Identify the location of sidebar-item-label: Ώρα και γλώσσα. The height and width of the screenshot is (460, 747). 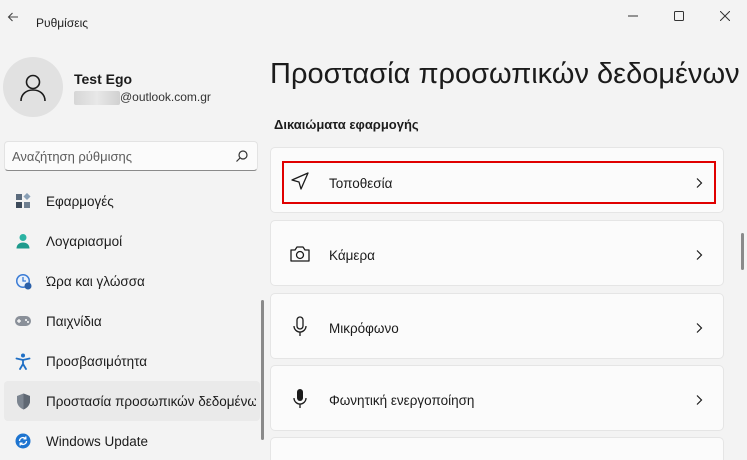
(95, 281).